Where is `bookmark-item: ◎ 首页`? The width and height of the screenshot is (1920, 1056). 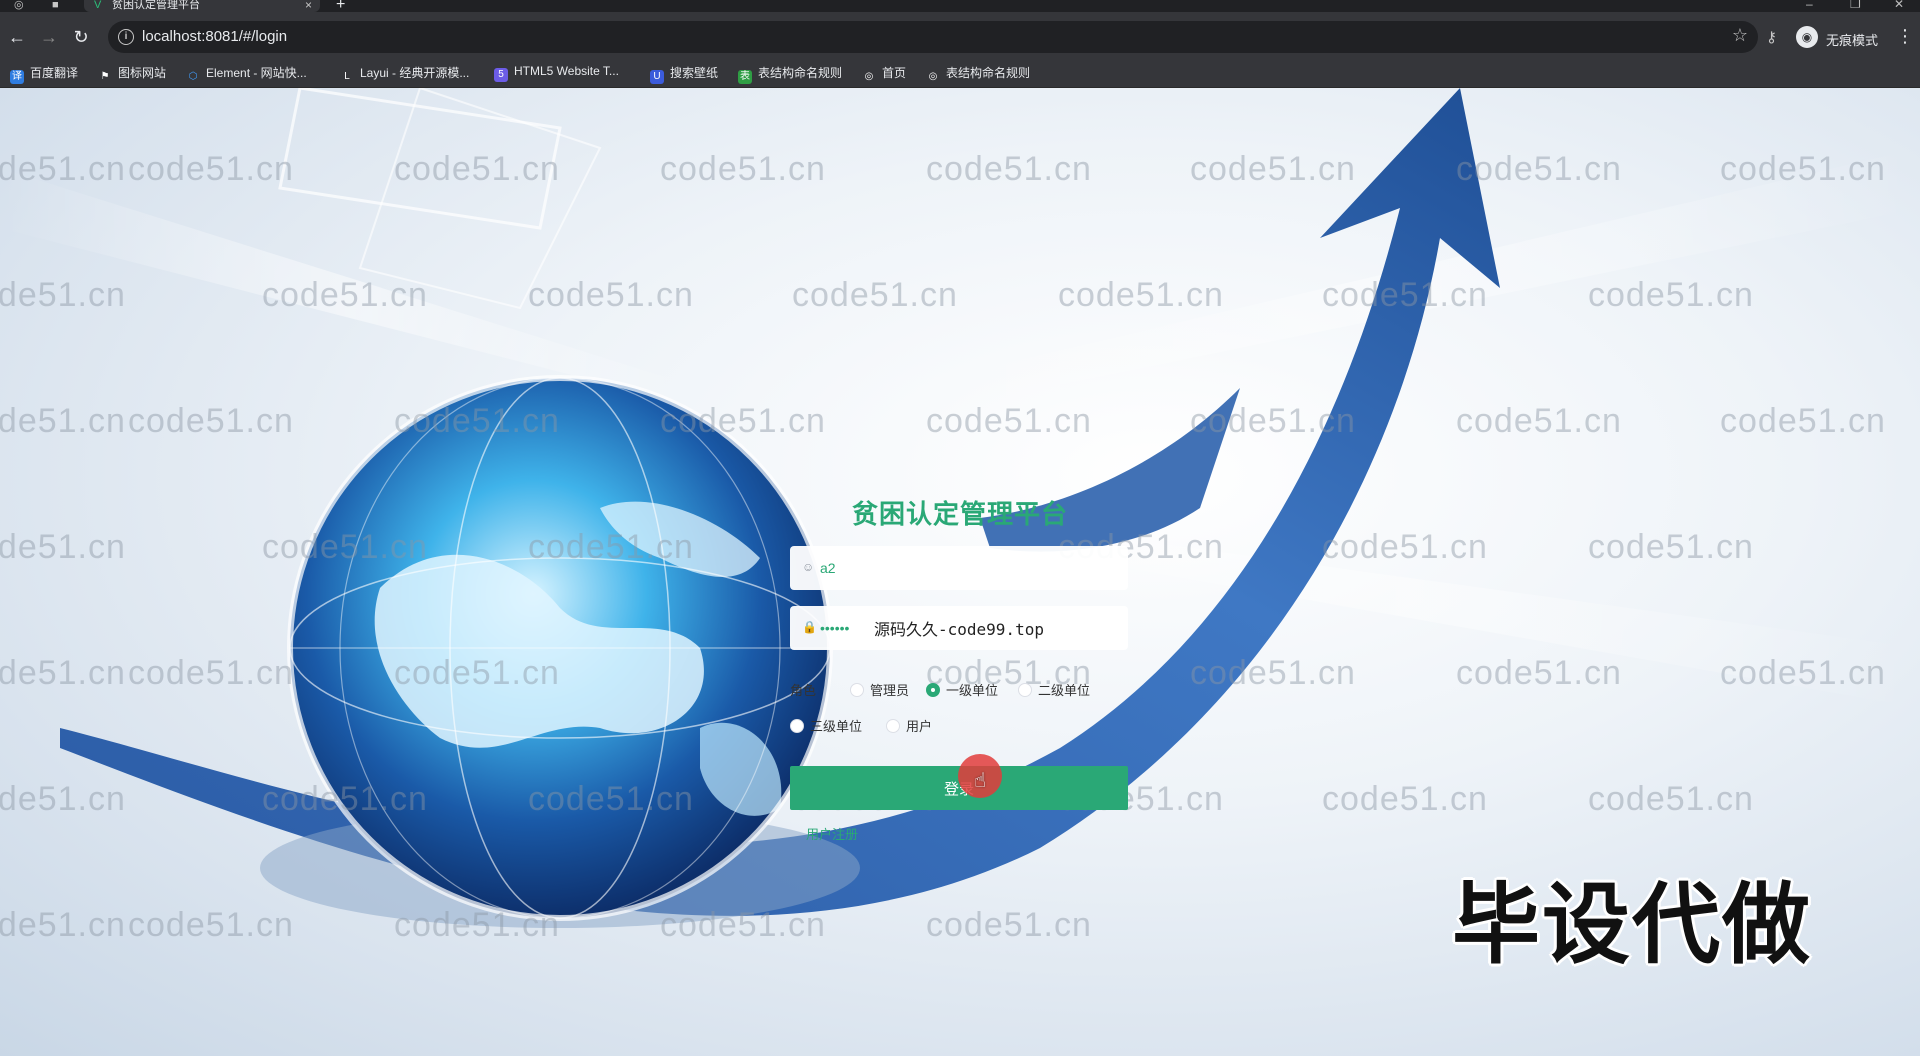
bookmark-item: ◎ 首页 is located at coordinates (884, 73).